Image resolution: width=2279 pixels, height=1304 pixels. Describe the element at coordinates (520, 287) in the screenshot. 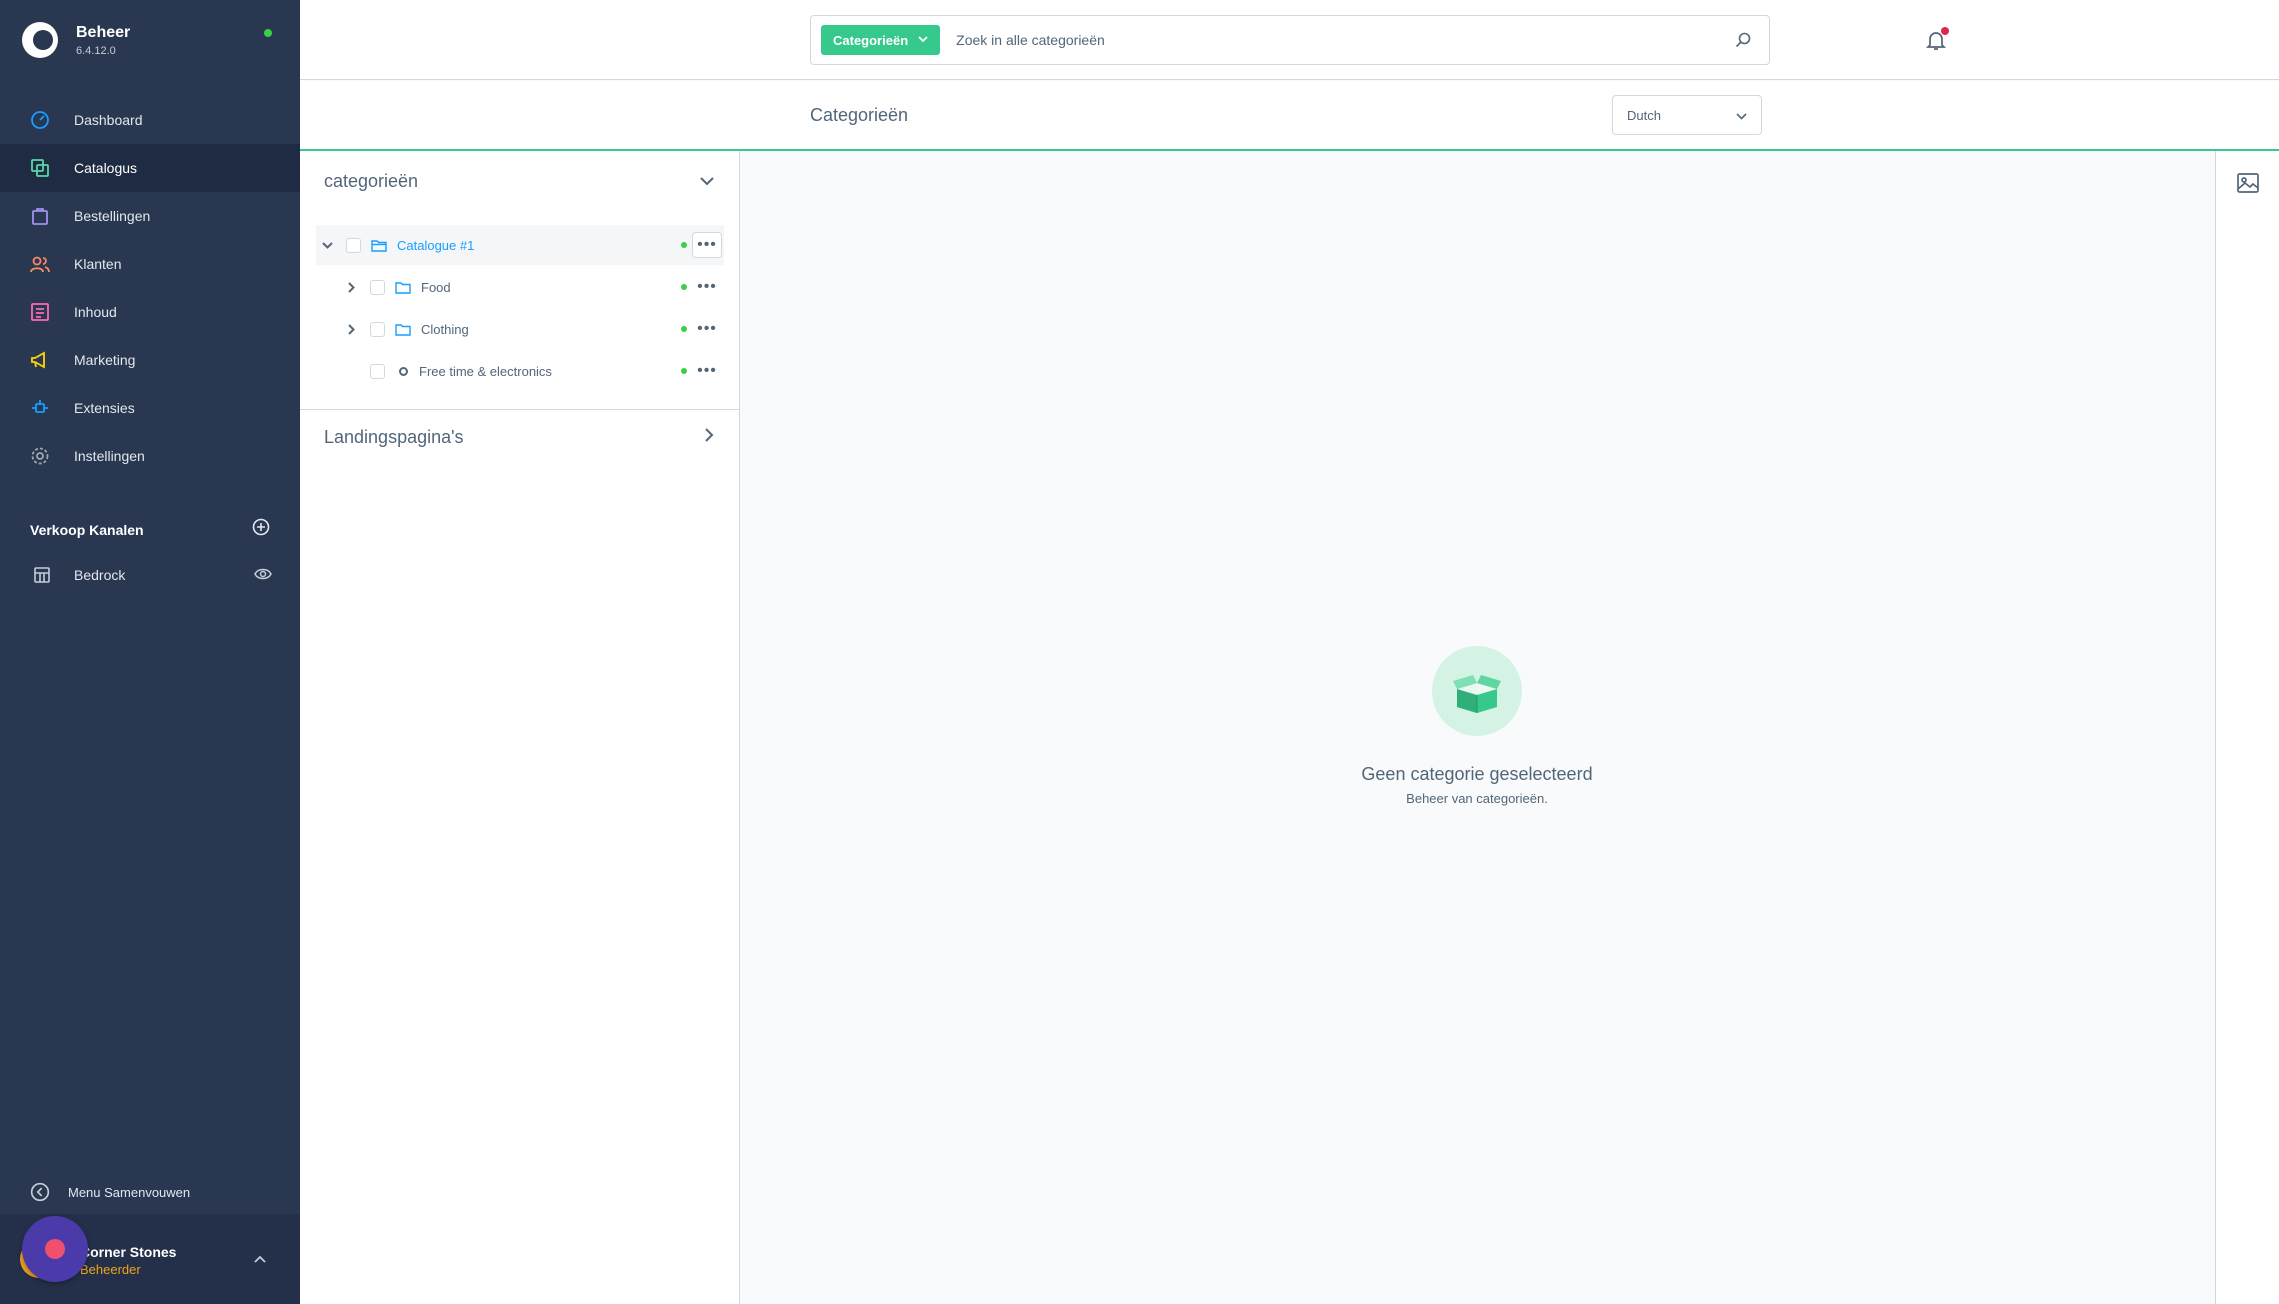

I see `tree-item-food: Food •••` at that location.